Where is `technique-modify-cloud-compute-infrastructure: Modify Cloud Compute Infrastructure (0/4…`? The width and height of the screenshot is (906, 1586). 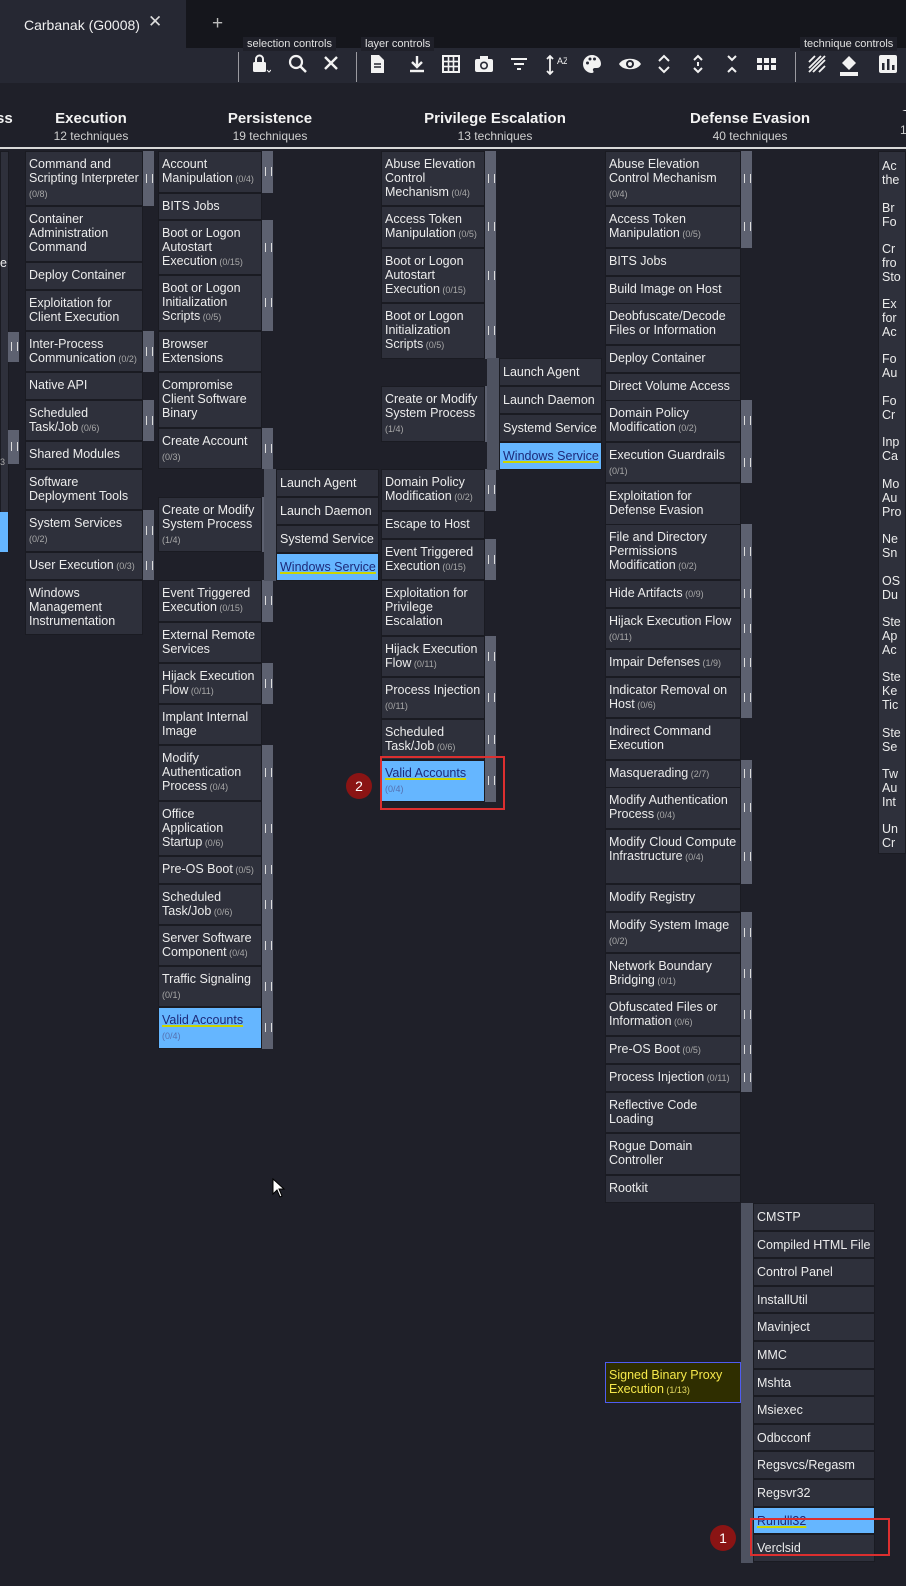
technique-modify-cloud-compute-infrastructure: Modify Cloud Compute Infrastructure (0/4… is located at coordinates (673, 856).